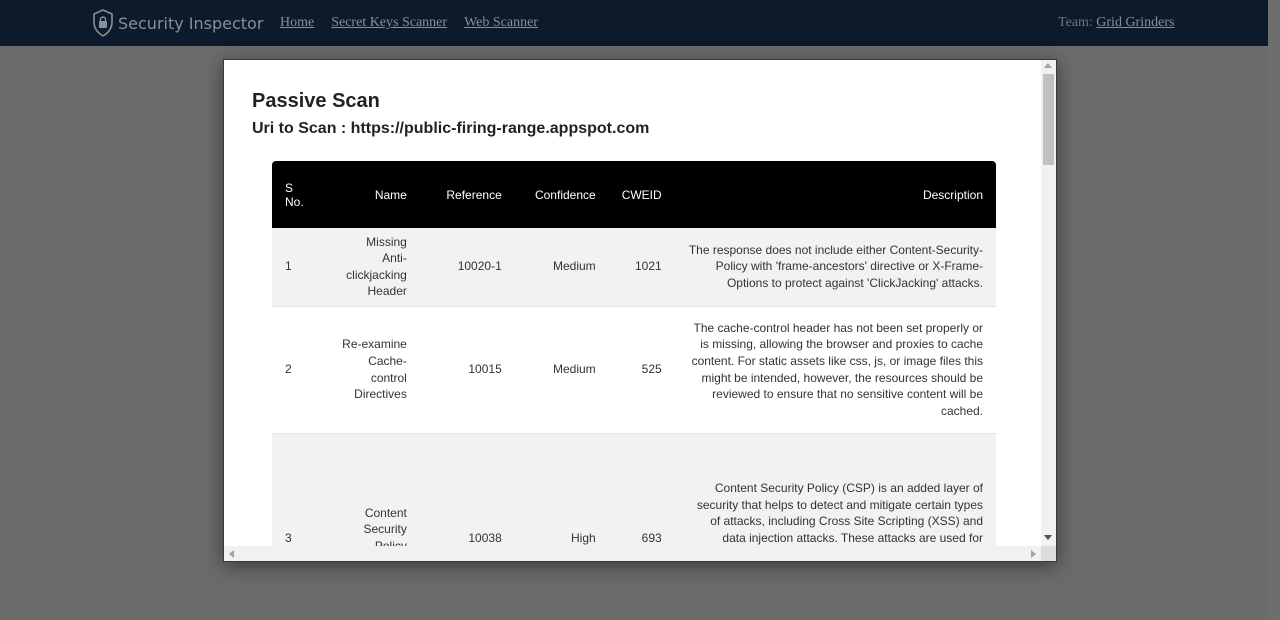  Describe the element at coordinates (1033, 554) in the screenshot. I see `scroll-right-arrow-icon` at that location.